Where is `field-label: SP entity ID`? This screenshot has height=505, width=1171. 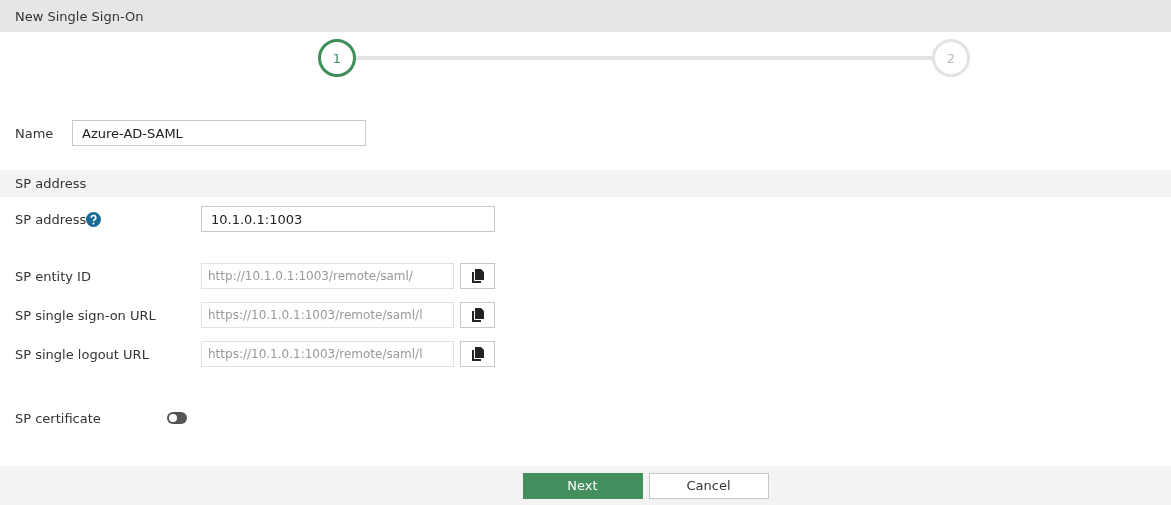 field-label: SP entity ID is located at coordinates (53, 276).